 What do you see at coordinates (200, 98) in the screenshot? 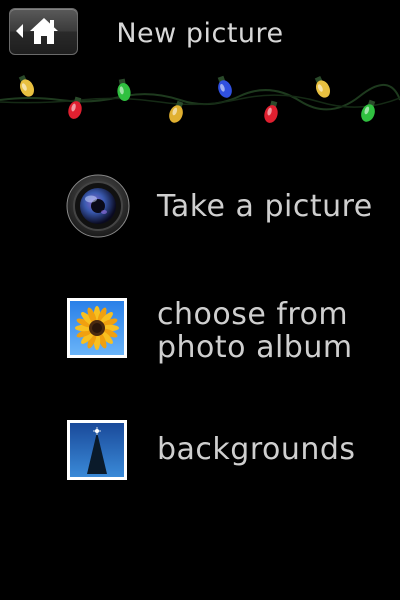
I see `christmas-lights-icon` at bounding box center [200, 98].